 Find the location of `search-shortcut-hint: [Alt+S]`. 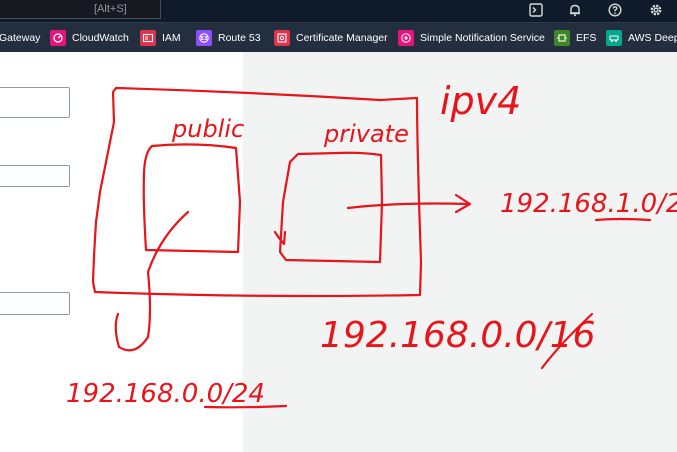

search-shortcut-hint: [Alt+S] is located at coordinates (110, 9).